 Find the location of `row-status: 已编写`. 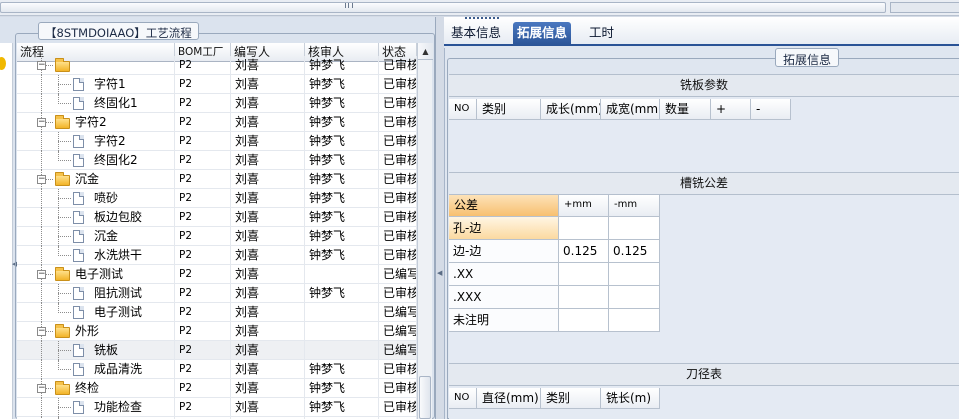

row-status: 已编写 is located at coordinates (398, 274).